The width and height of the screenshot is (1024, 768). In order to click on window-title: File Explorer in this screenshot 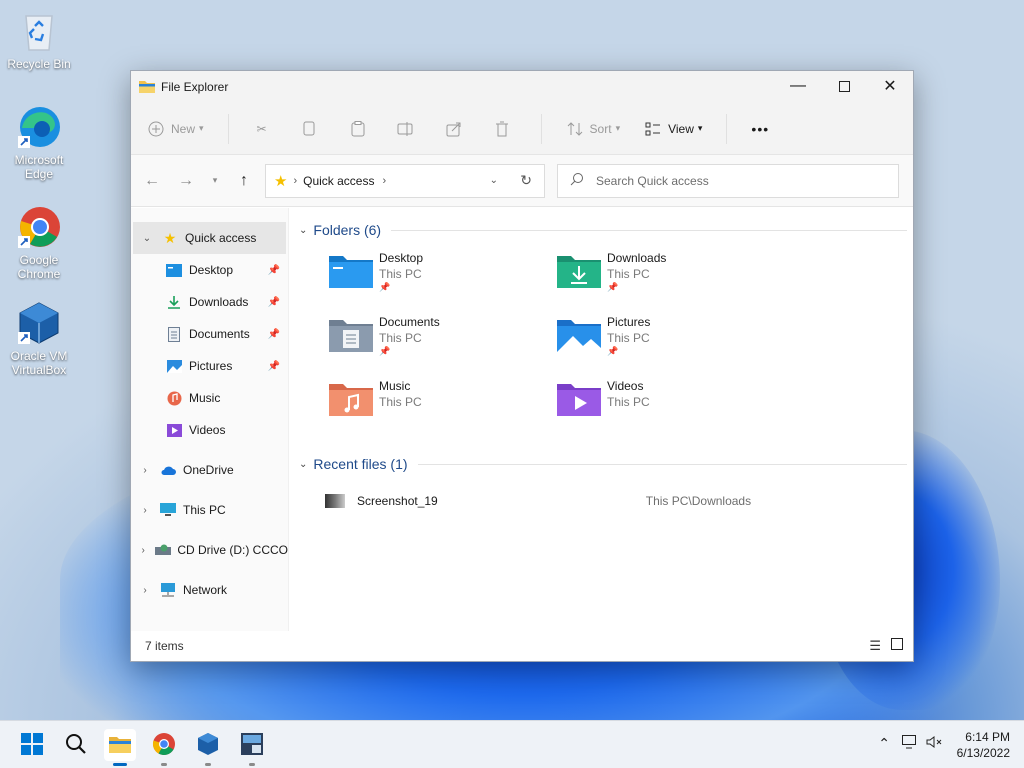, I will do `click(195, 87)`.